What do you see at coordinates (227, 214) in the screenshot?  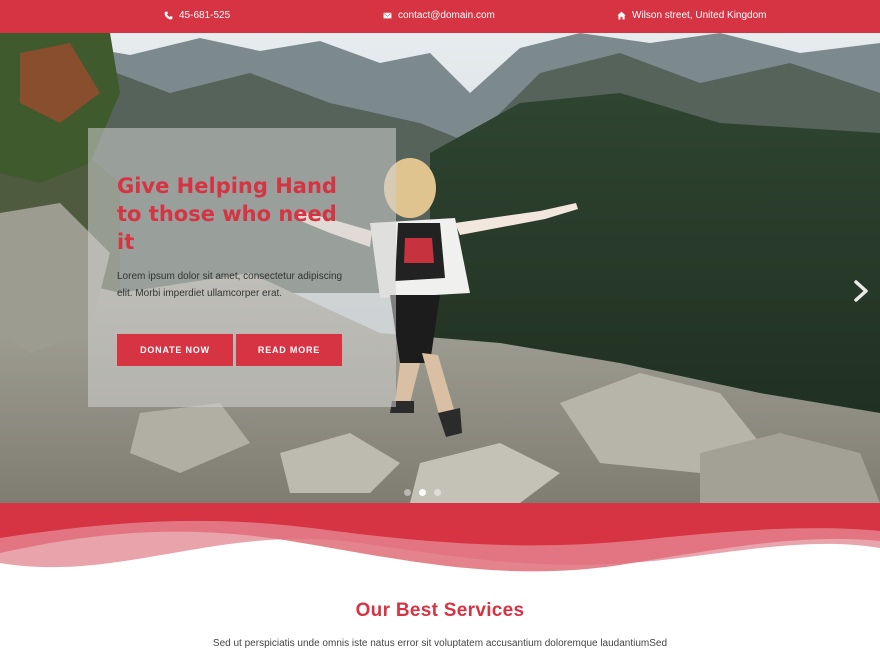 I see `hero-title: Give Helping Hand to those who need it` at bounding box center [227, 214].